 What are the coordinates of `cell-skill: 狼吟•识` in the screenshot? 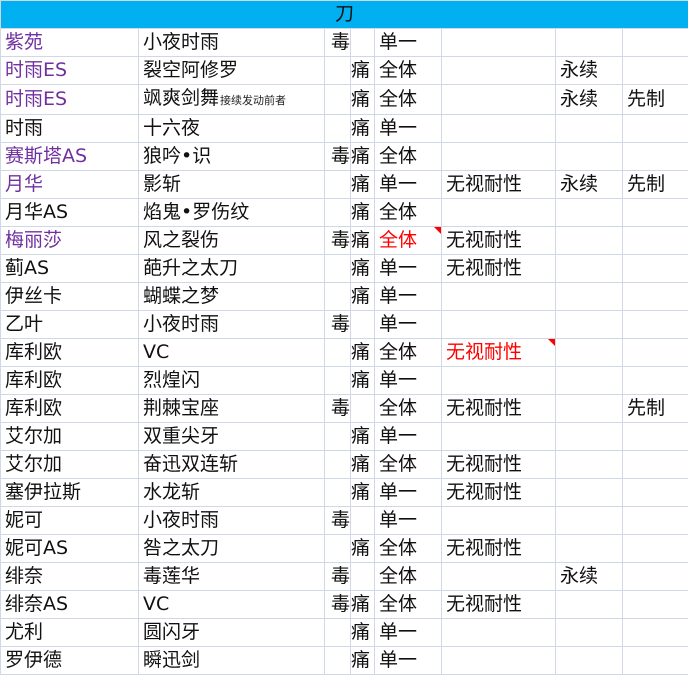 It's located at (232, 157).